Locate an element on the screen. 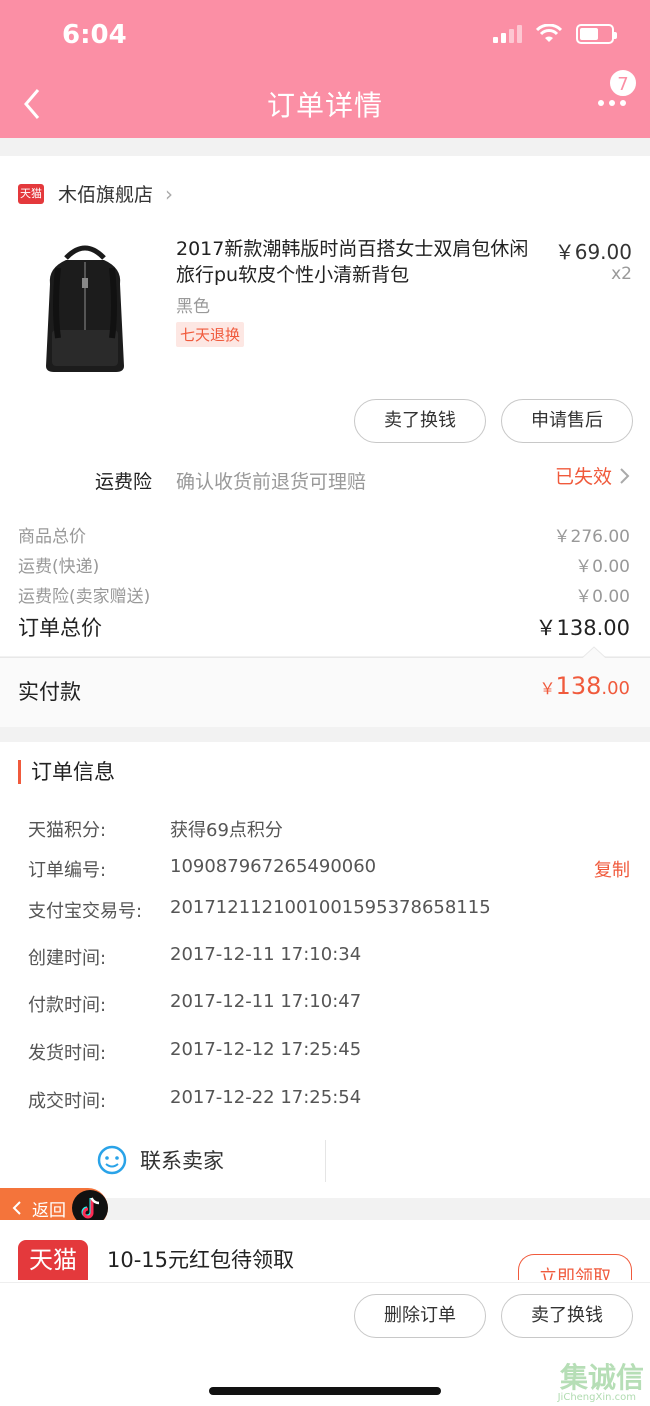 Image resolution: width=650 pixels, height=1406 pixels. product-variant: 黑色 is located at coordinates (193, 307).